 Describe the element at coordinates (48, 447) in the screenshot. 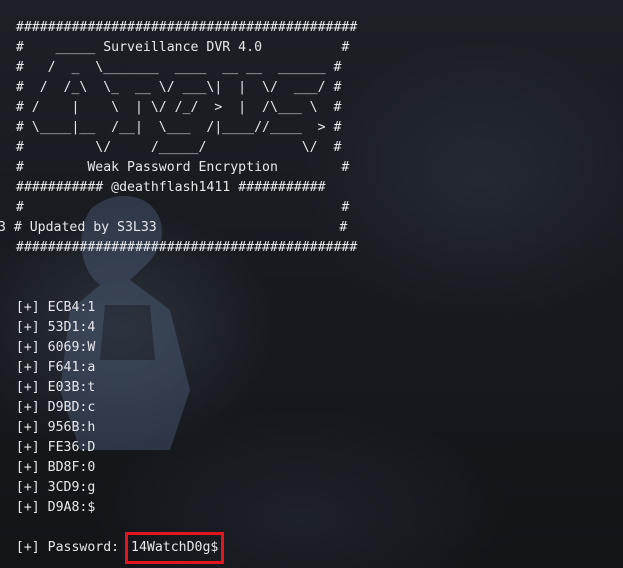

I see `result-line: [+] FE36:D` at that location.